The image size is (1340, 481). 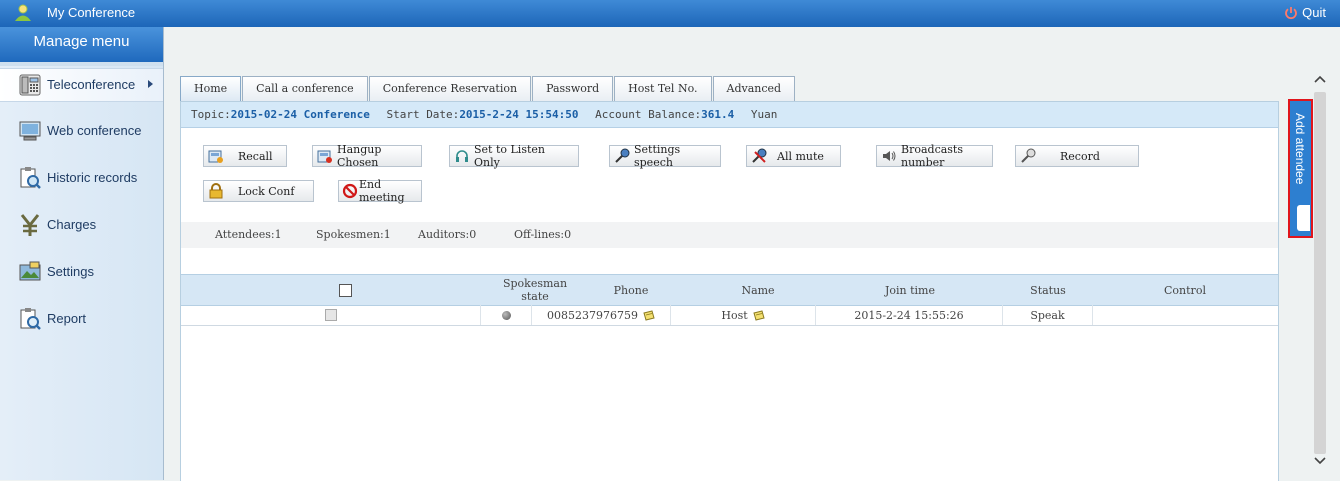 I want to click on settings-picture-icon, so click(x=30, y=271).